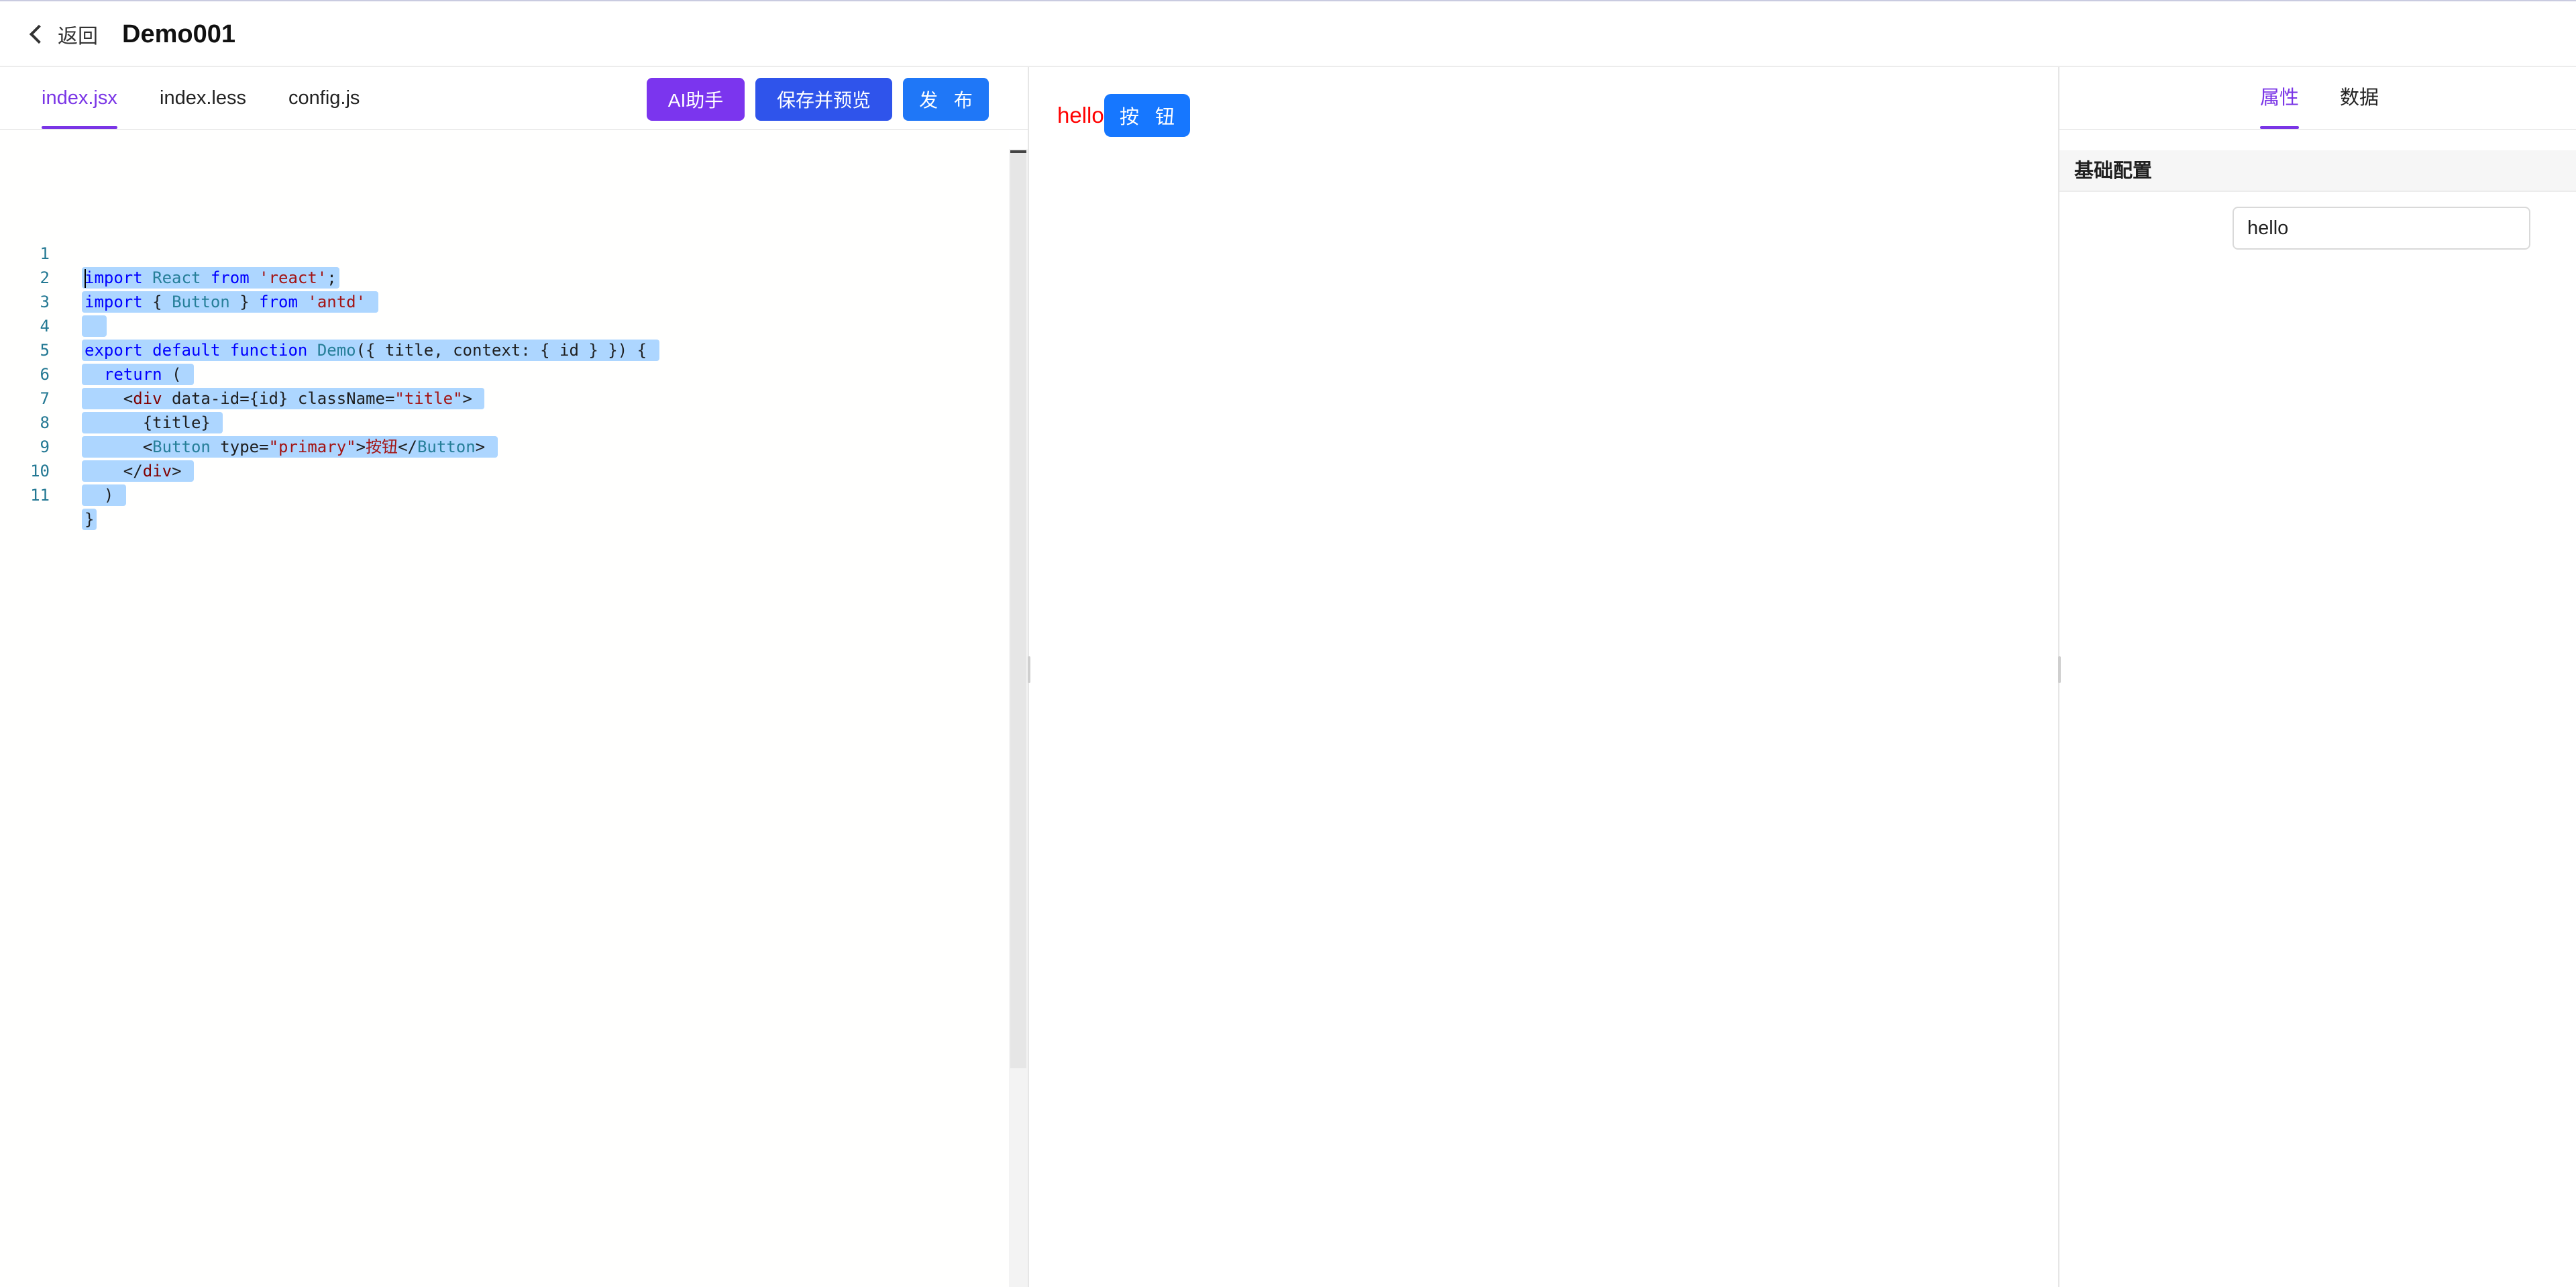 The width and height of the screenshot is (2576, 1287). Describe the element at coordinates (503, 494) in the screenshot. I see `code-line: 11 }` at that location.